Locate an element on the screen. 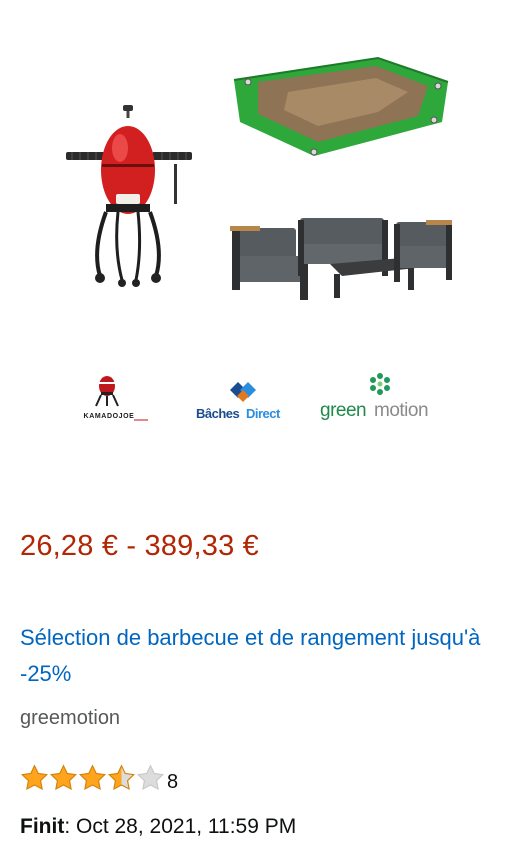 The image size is (516, 862). greenmotion-logo: green motion is located at coordinates (388, 398).